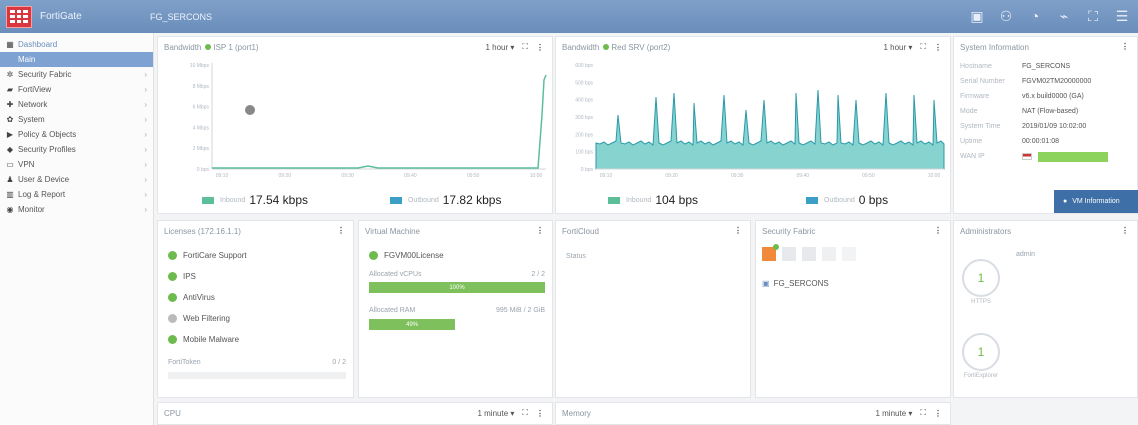  What do you see at coordinates (853, 309) in the screenshot?
I see `security-fabric-widget: Security Fabric ⋮ ▣ FG_SERCONS` at bounding box center [853, 309].